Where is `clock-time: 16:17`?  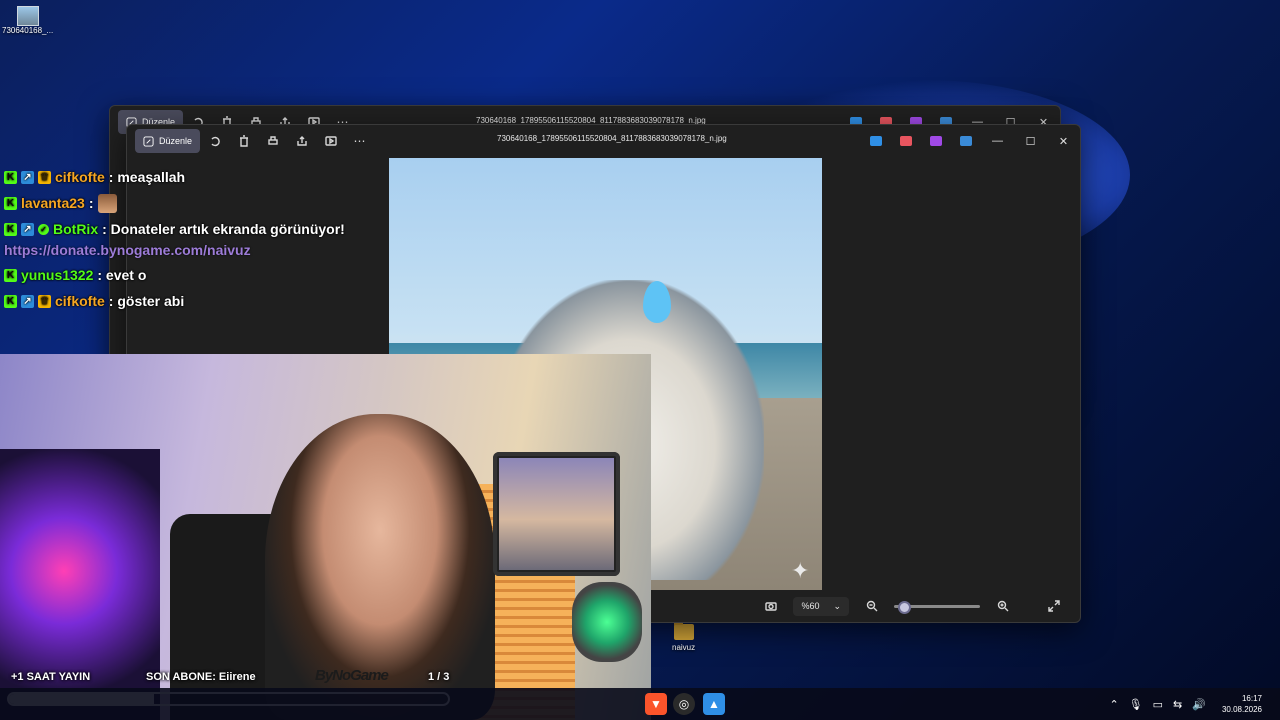 clock-time: 16:17 is located at coordinates (1251, 698).